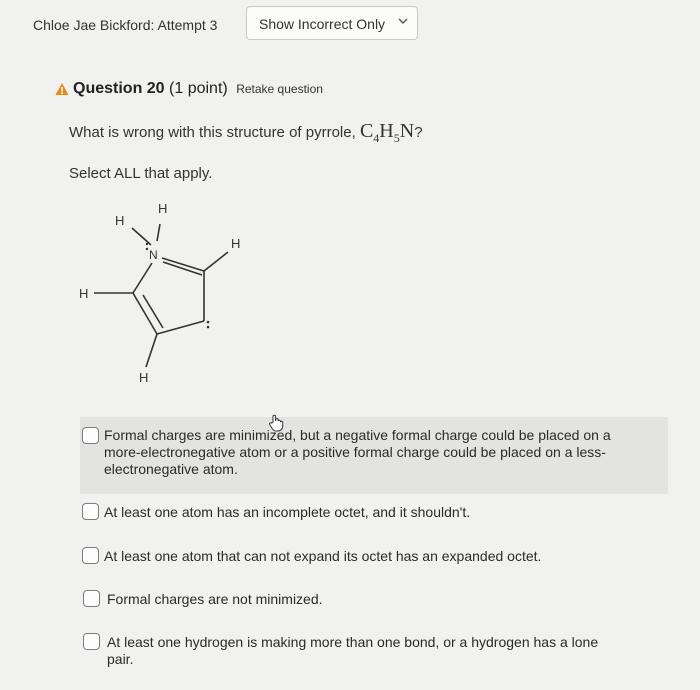  I want to click on molecular-formula: C4H5N, so click(387, 132).